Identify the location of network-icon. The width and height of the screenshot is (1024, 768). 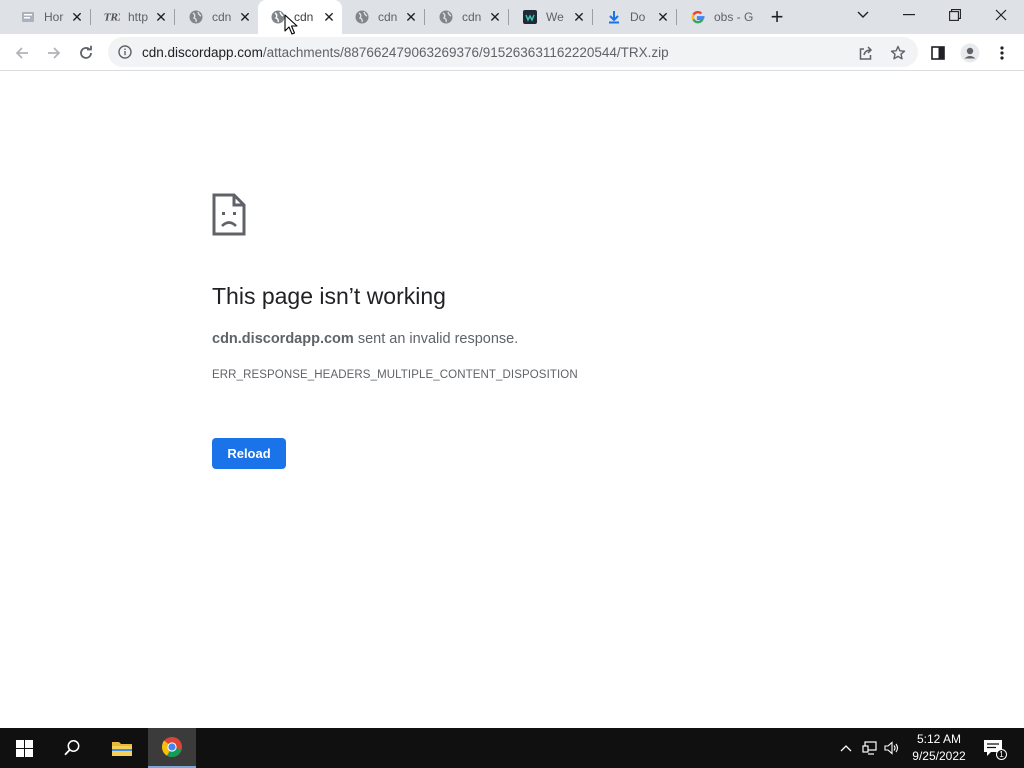
(870, 748).